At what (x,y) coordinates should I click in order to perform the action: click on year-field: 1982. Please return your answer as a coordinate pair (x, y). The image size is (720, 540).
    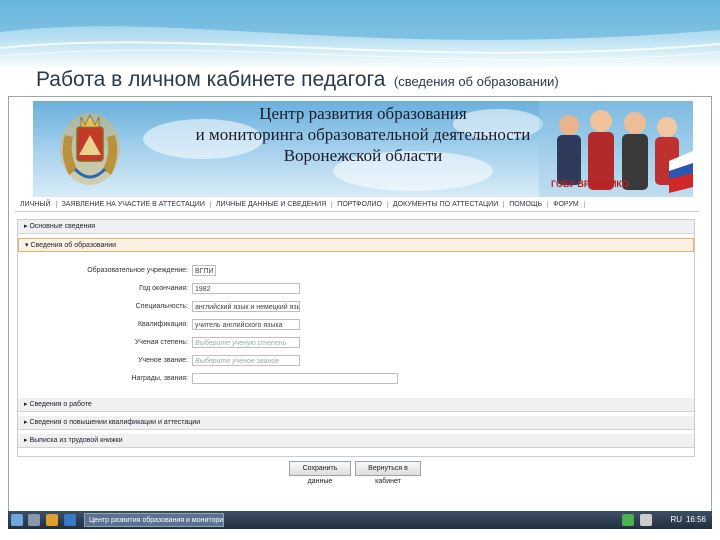
    Looking at the image, I should click on (246, 288).